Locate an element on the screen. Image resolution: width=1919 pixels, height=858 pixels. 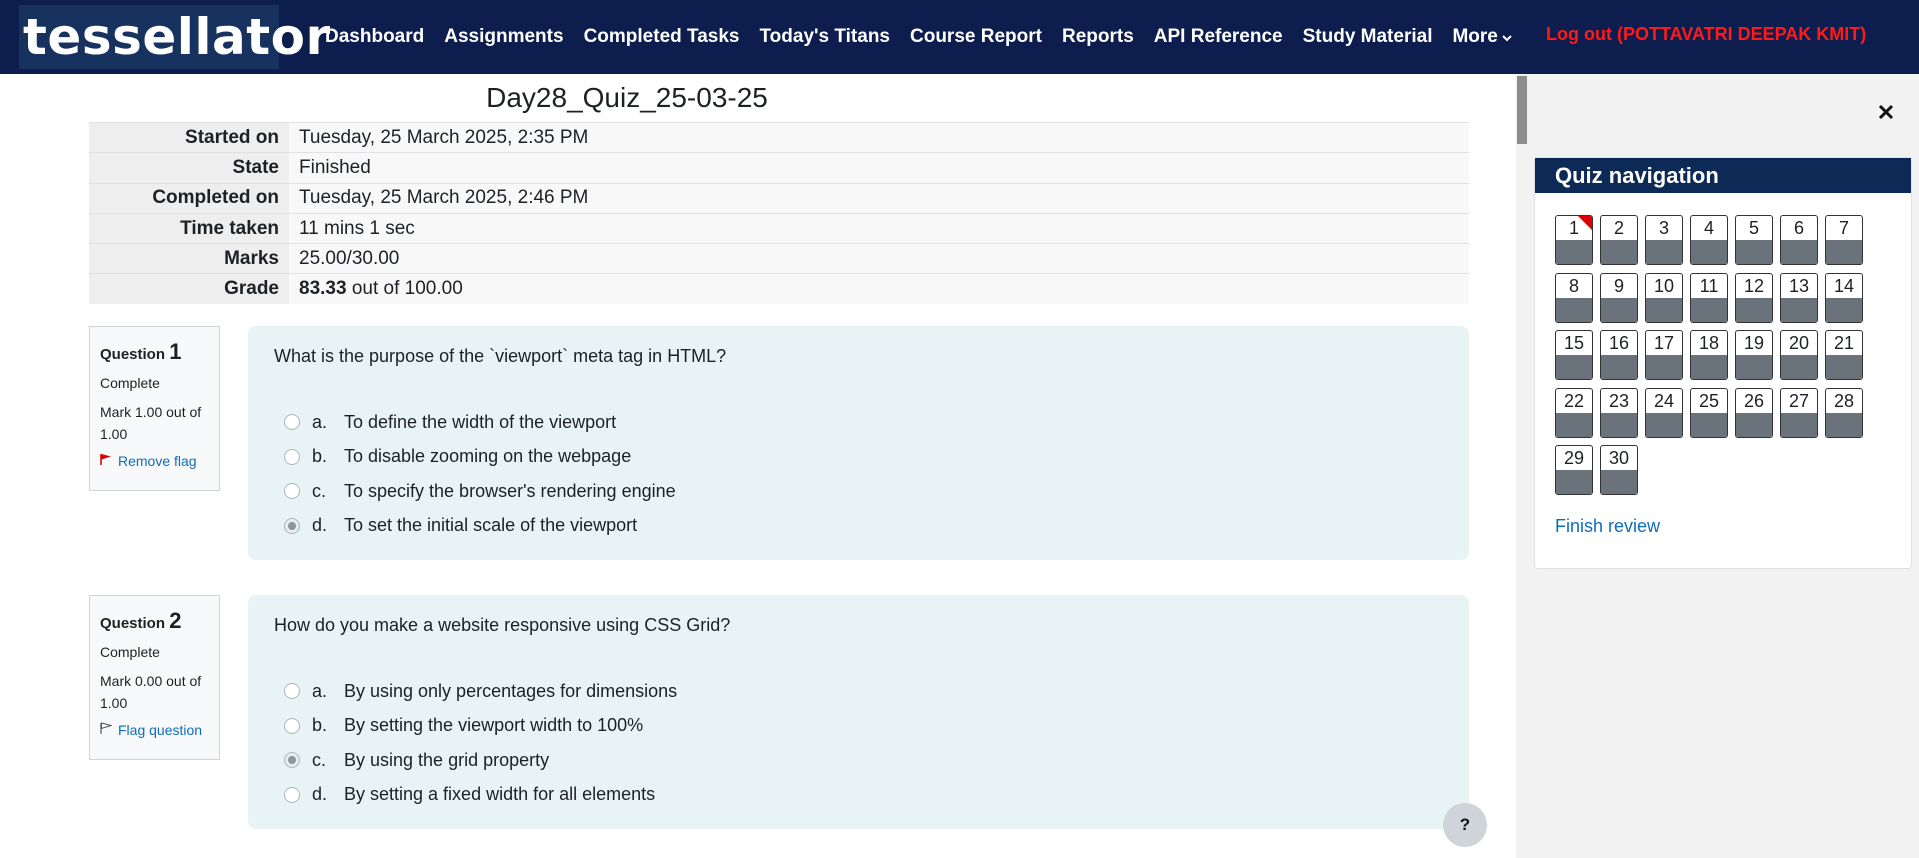
scrollbar-track is located at coordinates (1522, 466).